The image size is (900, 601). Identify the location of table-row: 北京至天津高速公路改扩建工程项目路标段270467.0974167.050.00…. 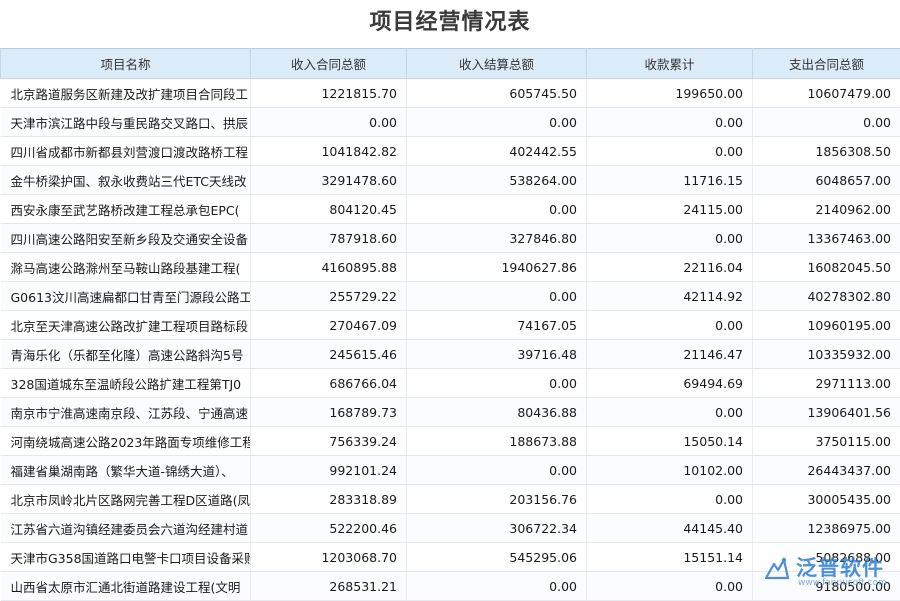
(450, 325).